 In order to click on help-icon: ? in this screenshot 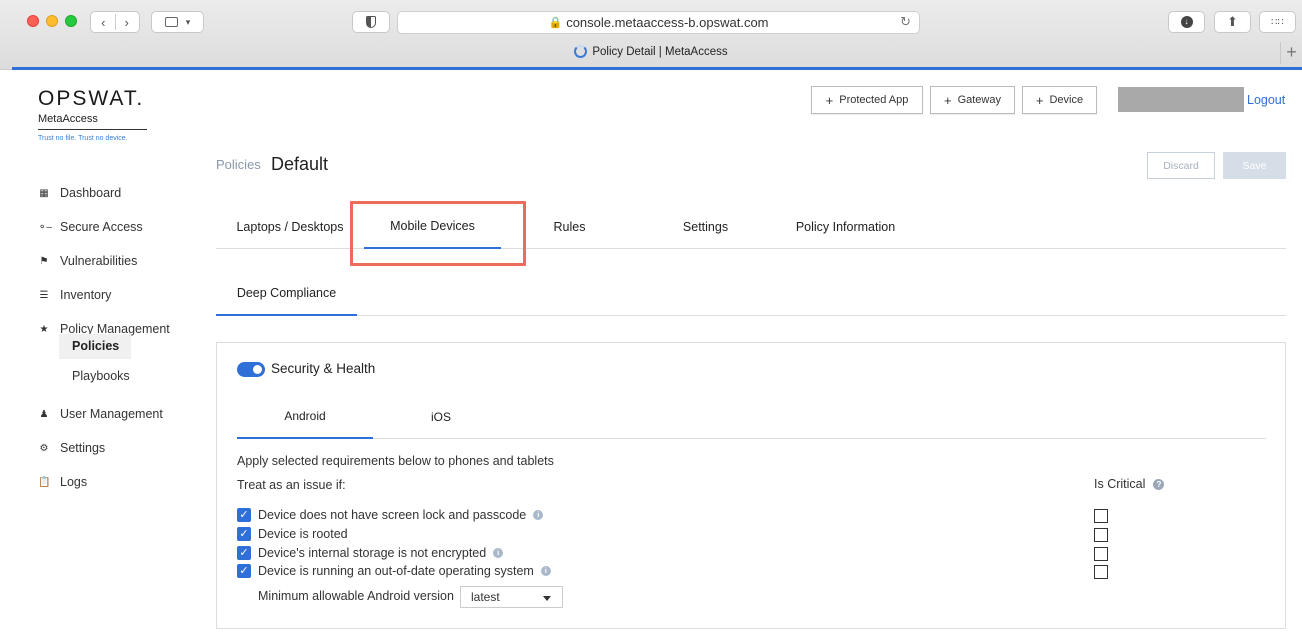, I will do `click(1159, 484)`.